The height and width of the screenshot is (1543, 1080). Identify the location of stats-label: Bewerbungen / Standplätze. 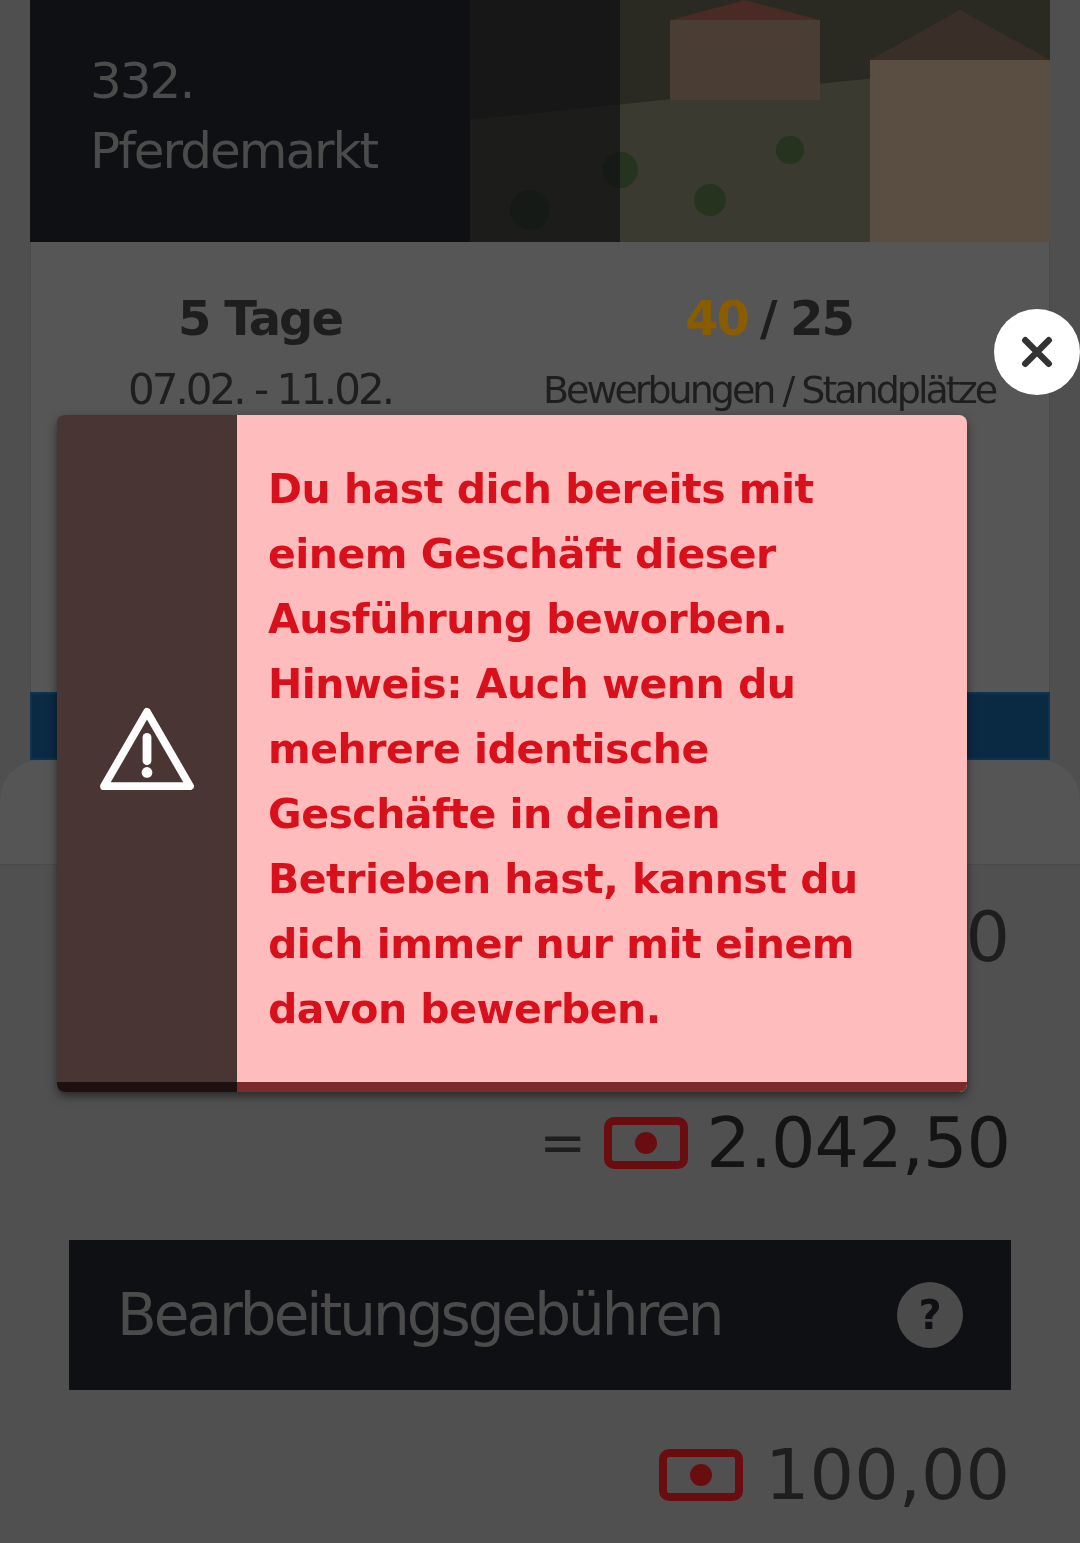
(769, 390).